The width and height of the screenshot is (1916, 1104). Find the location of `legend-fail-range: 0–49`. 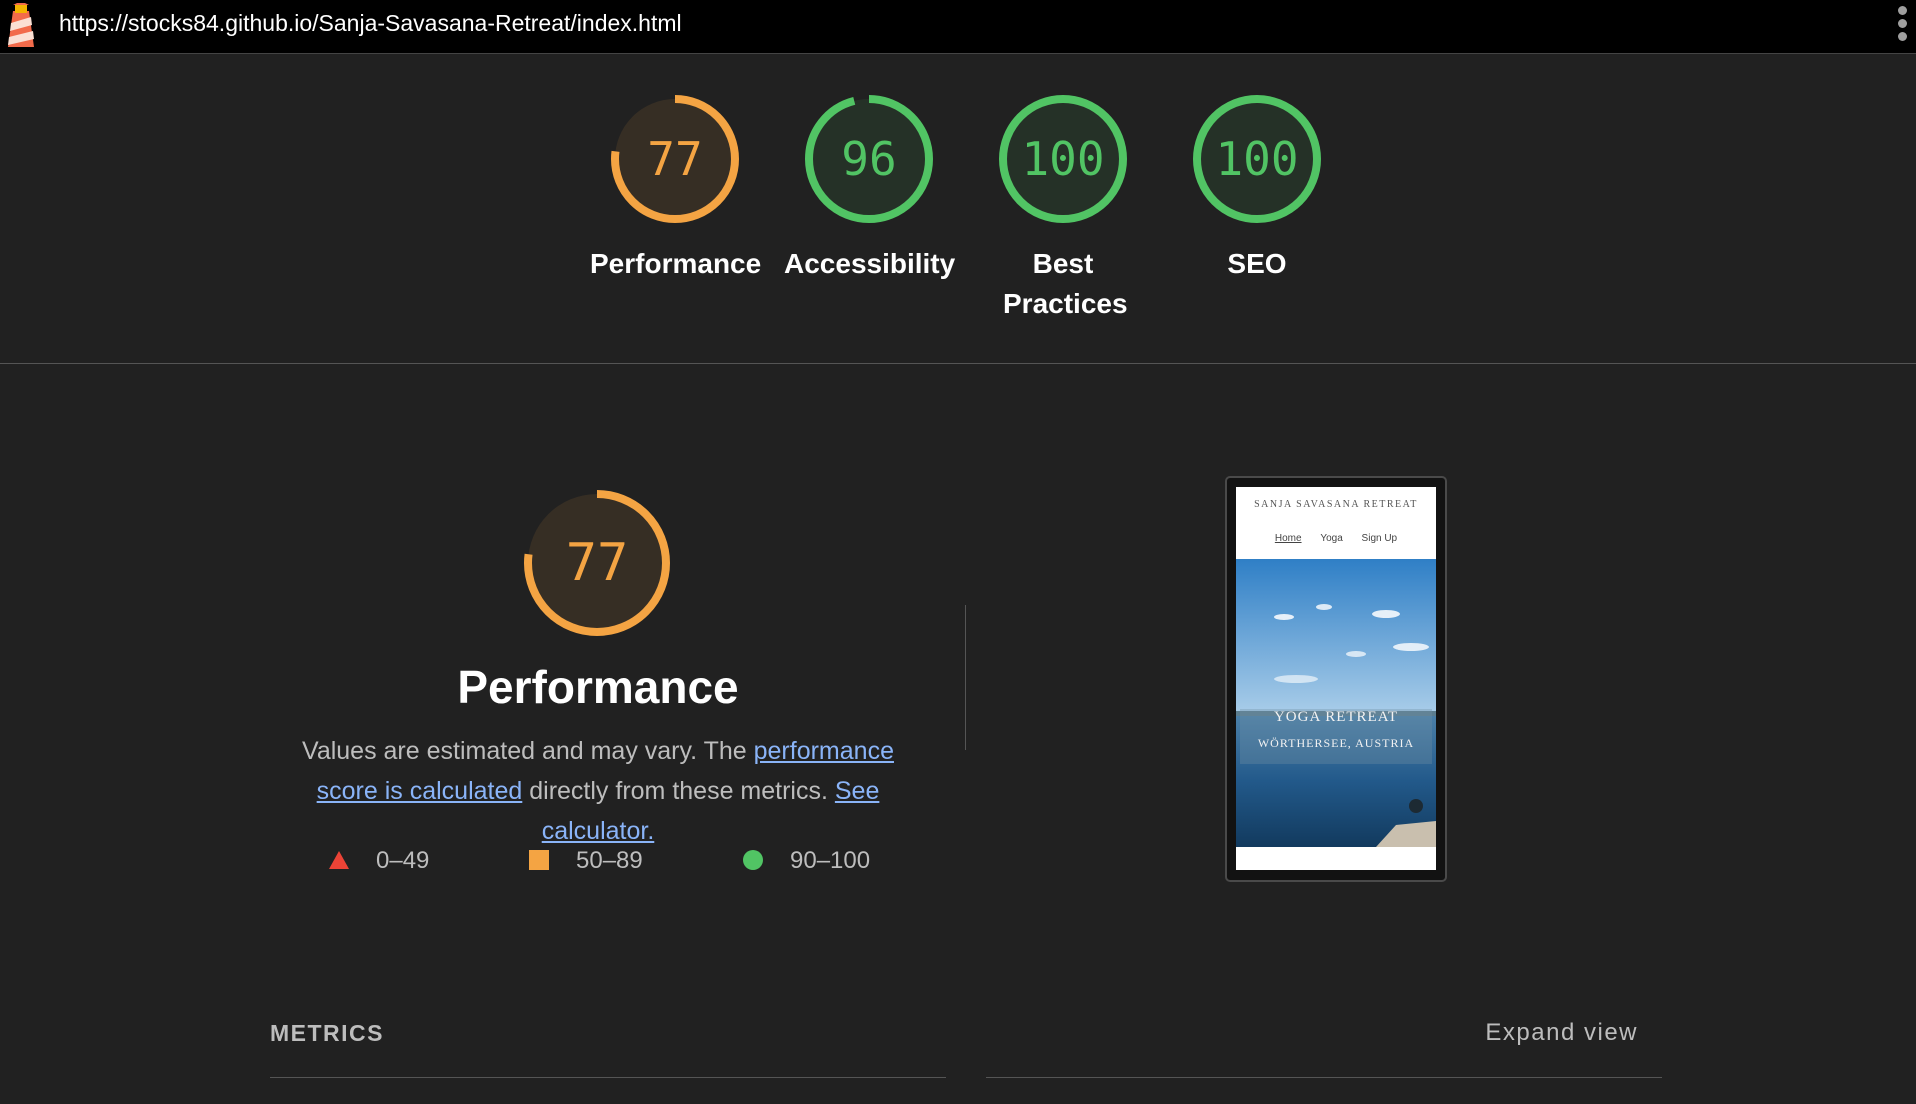

legend-fail-range: 0–49 is located at coordinates (403, 860).